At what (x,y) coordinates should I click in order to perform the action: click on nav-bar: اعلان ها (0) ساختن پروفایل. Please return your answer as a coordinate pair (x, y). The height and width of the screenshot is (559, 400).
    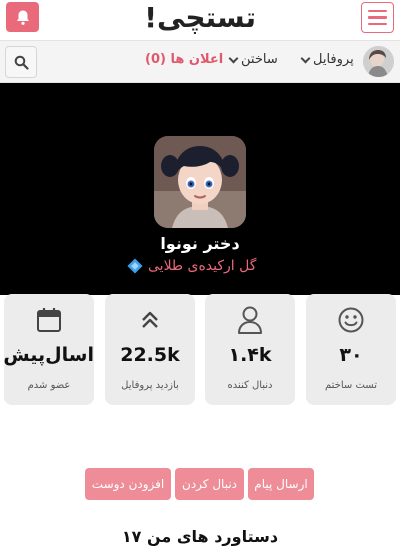
    Looking at the image, I should click on (200, 61).